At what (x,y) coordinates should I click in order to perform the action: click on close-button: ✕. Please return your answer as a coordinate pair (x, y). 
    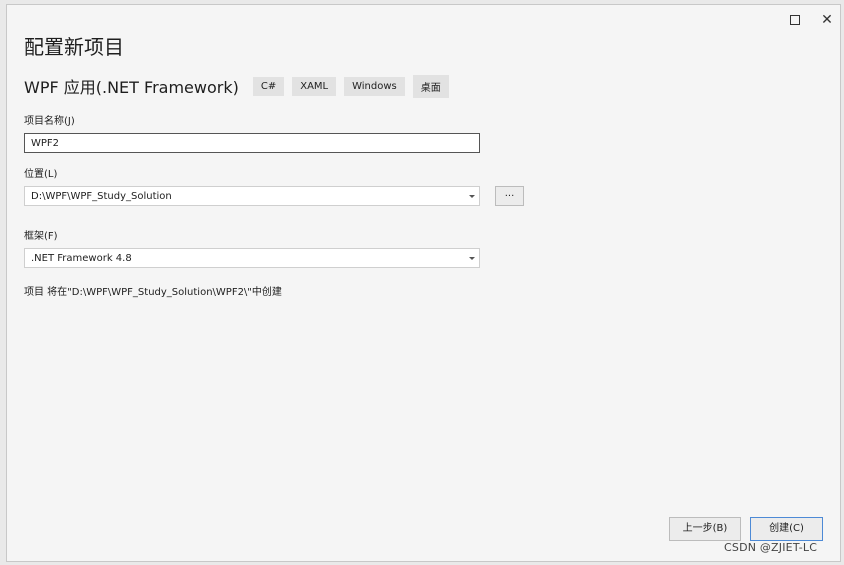
    Looking at the image, I should click on (827, 20).